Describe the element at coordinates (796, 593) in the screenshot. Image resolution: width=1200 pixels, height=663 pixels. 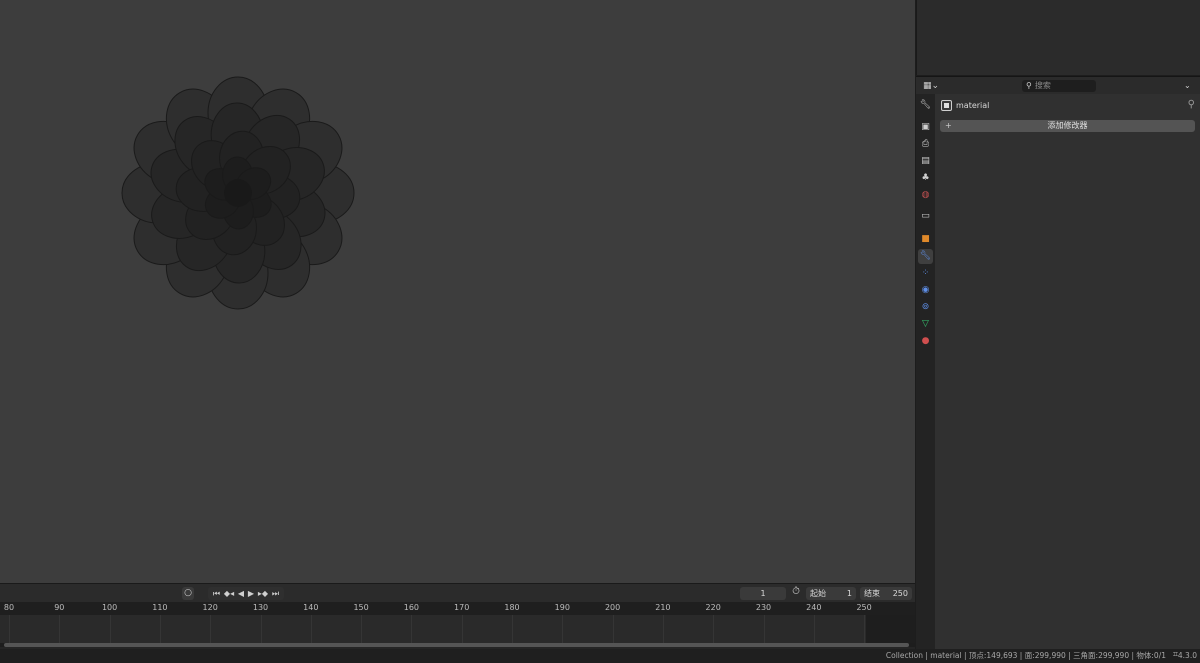
I see `stopwatch-icon: ⏱` at that location.